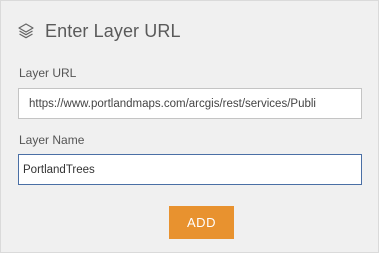  Describe the element at coordinates (113, 30) in the screenshot. I see `panel-title: Enter Layer URL` at that location.